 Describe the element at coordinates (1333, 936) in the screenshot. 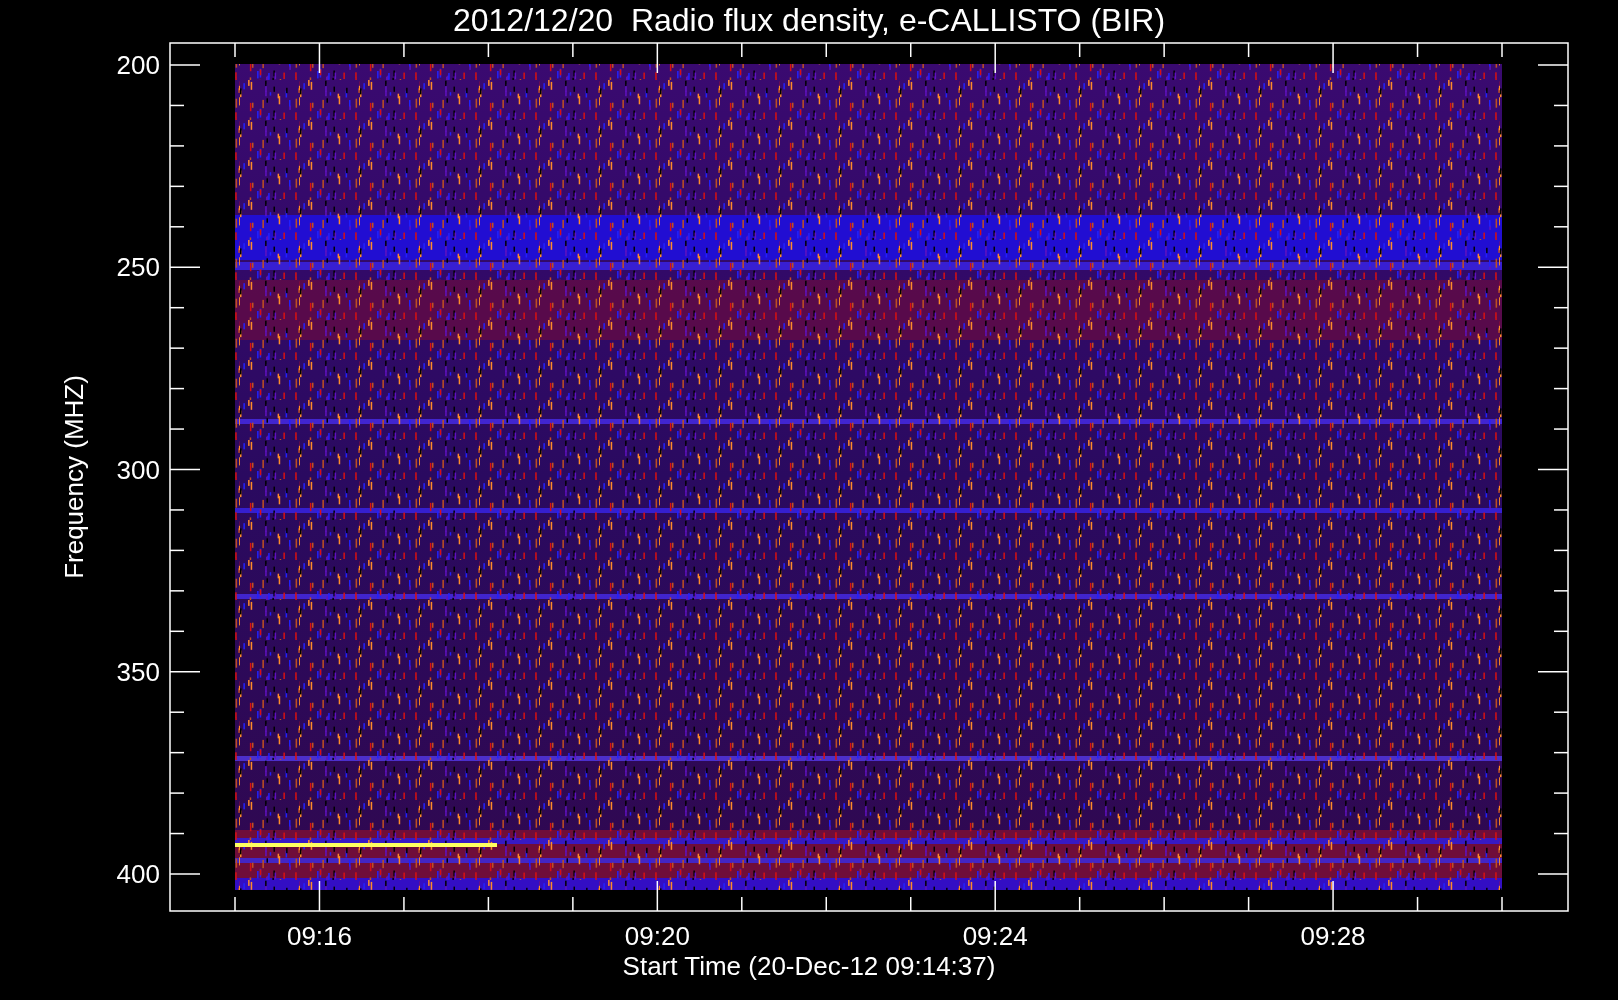

I see `x-tick-label: 09:28` at that location.